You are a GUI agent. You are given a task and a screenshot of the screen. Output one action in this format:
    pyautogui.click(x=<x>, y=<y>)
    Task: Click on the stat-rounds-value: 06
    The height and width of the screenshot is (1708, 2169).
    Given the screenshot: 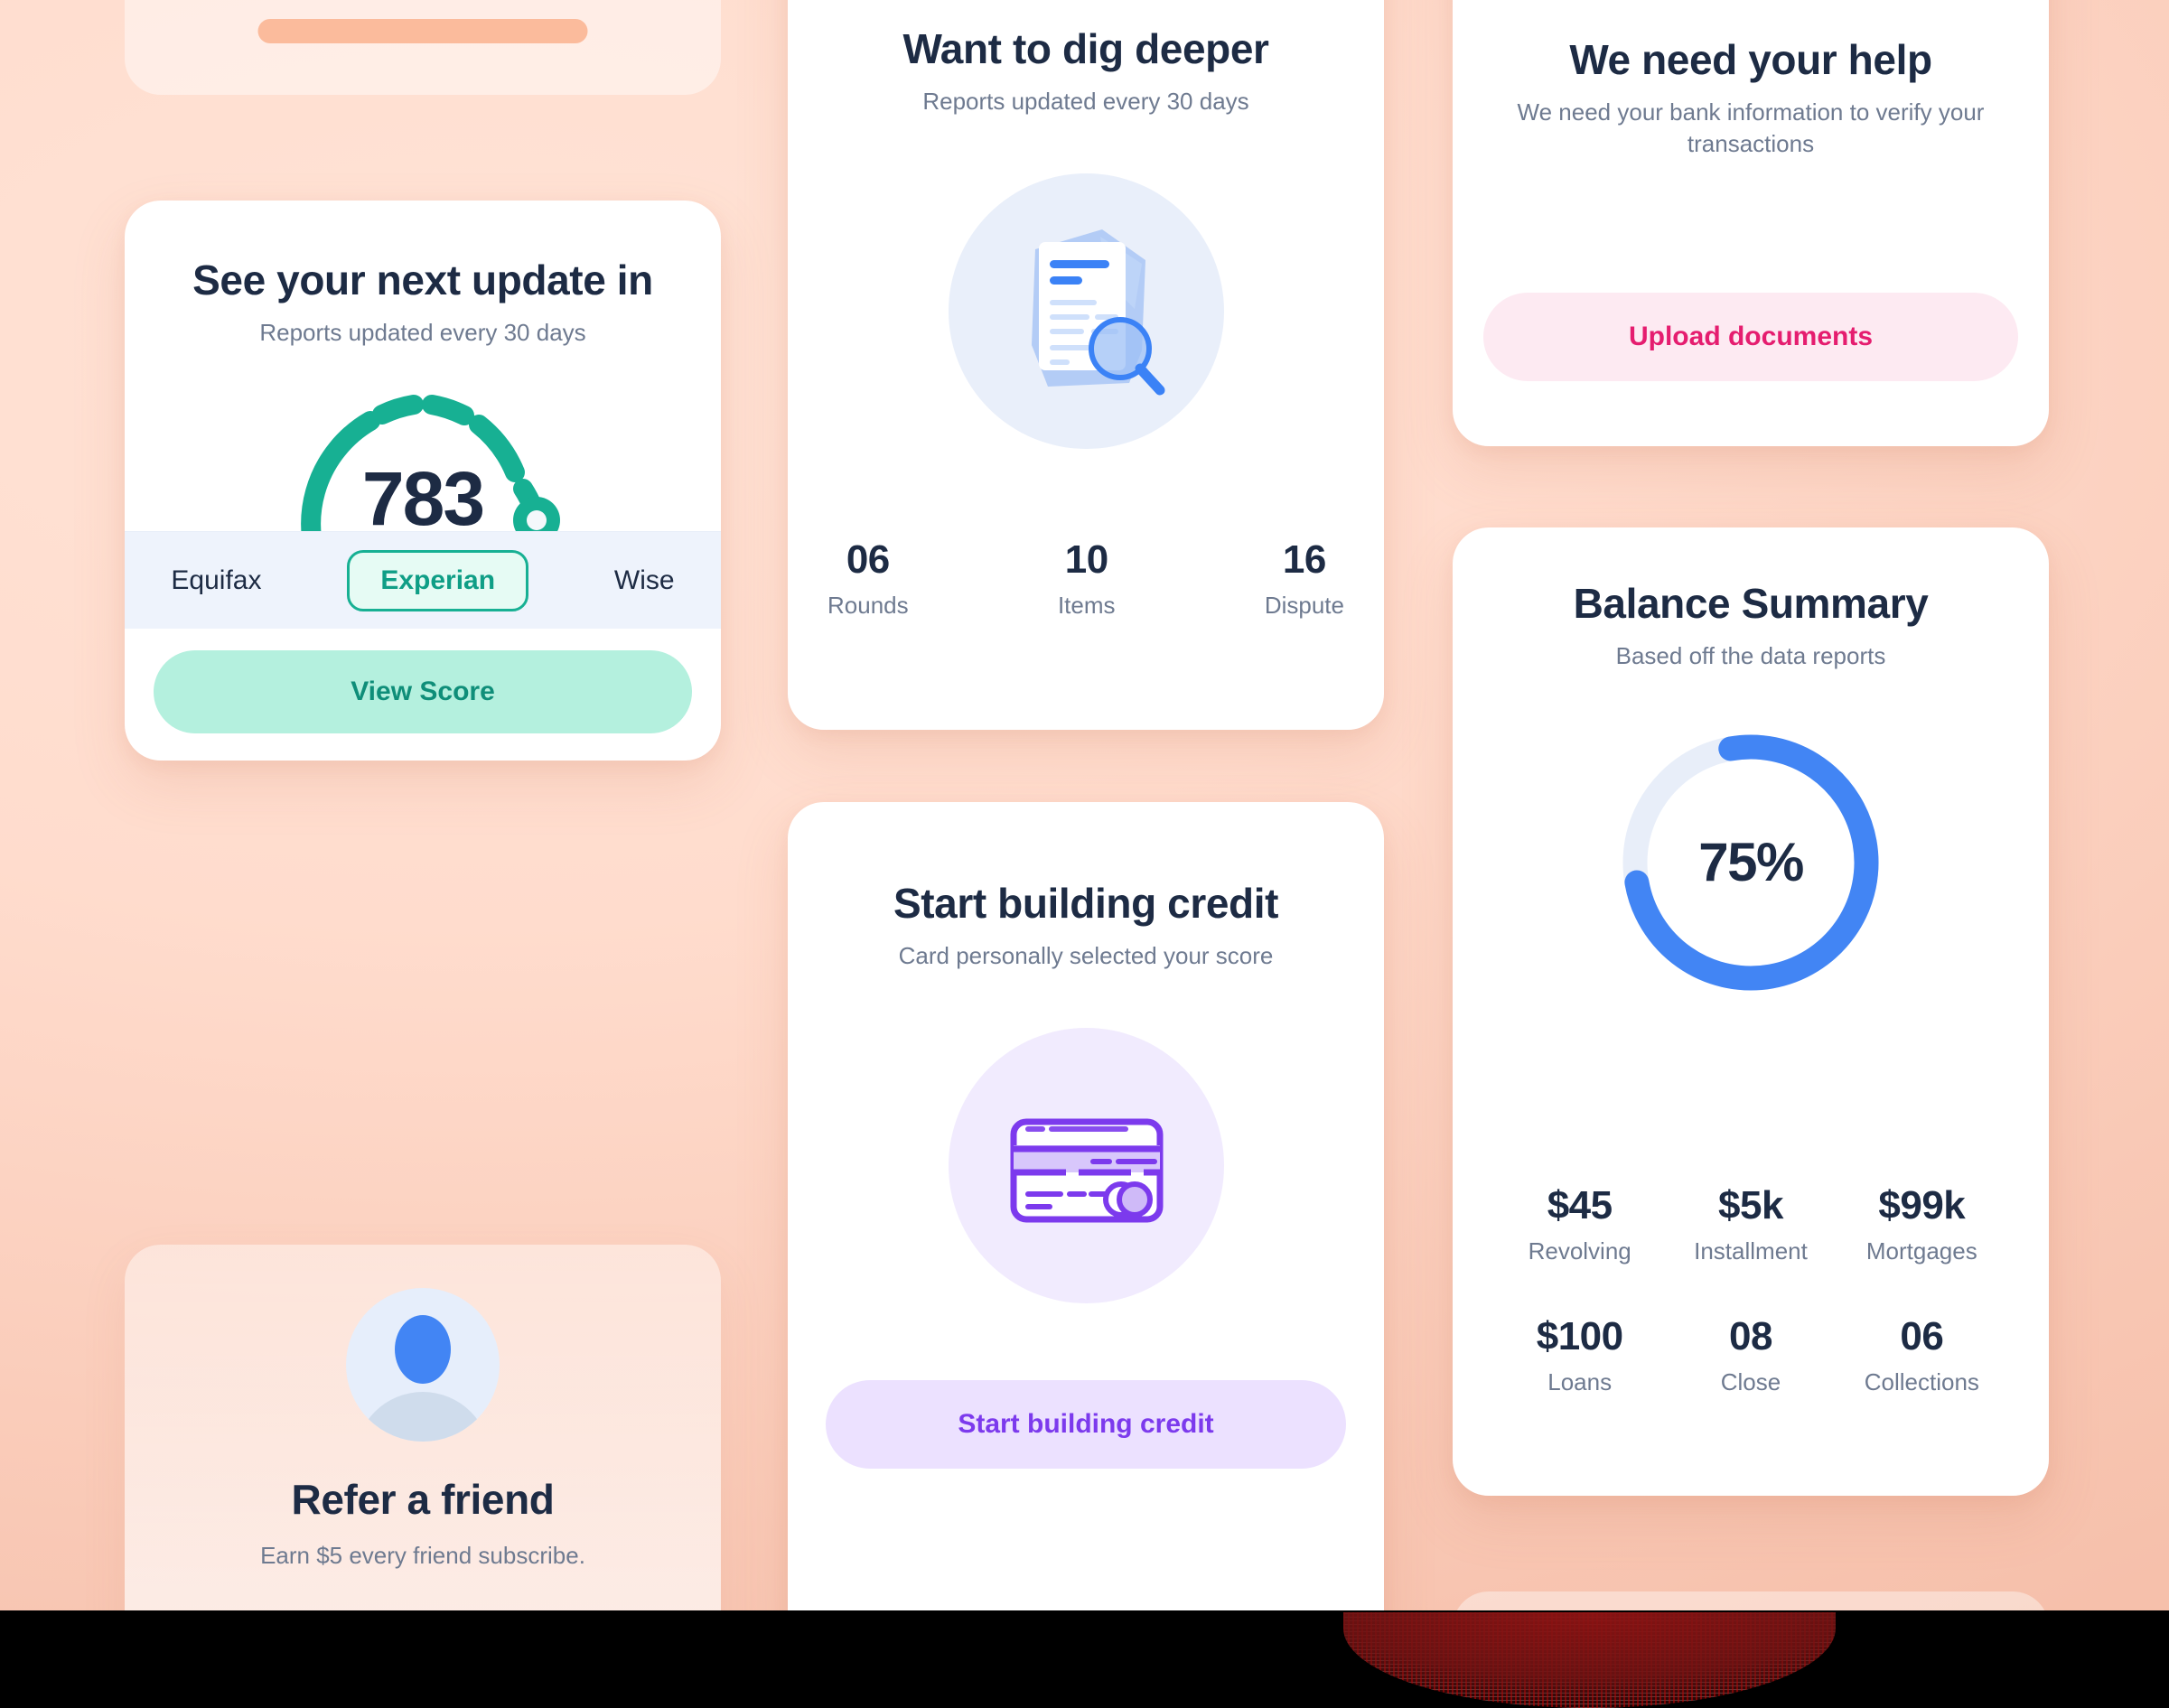 What is the action you would take?
    pyautogui.click(x=868, y=559)
    